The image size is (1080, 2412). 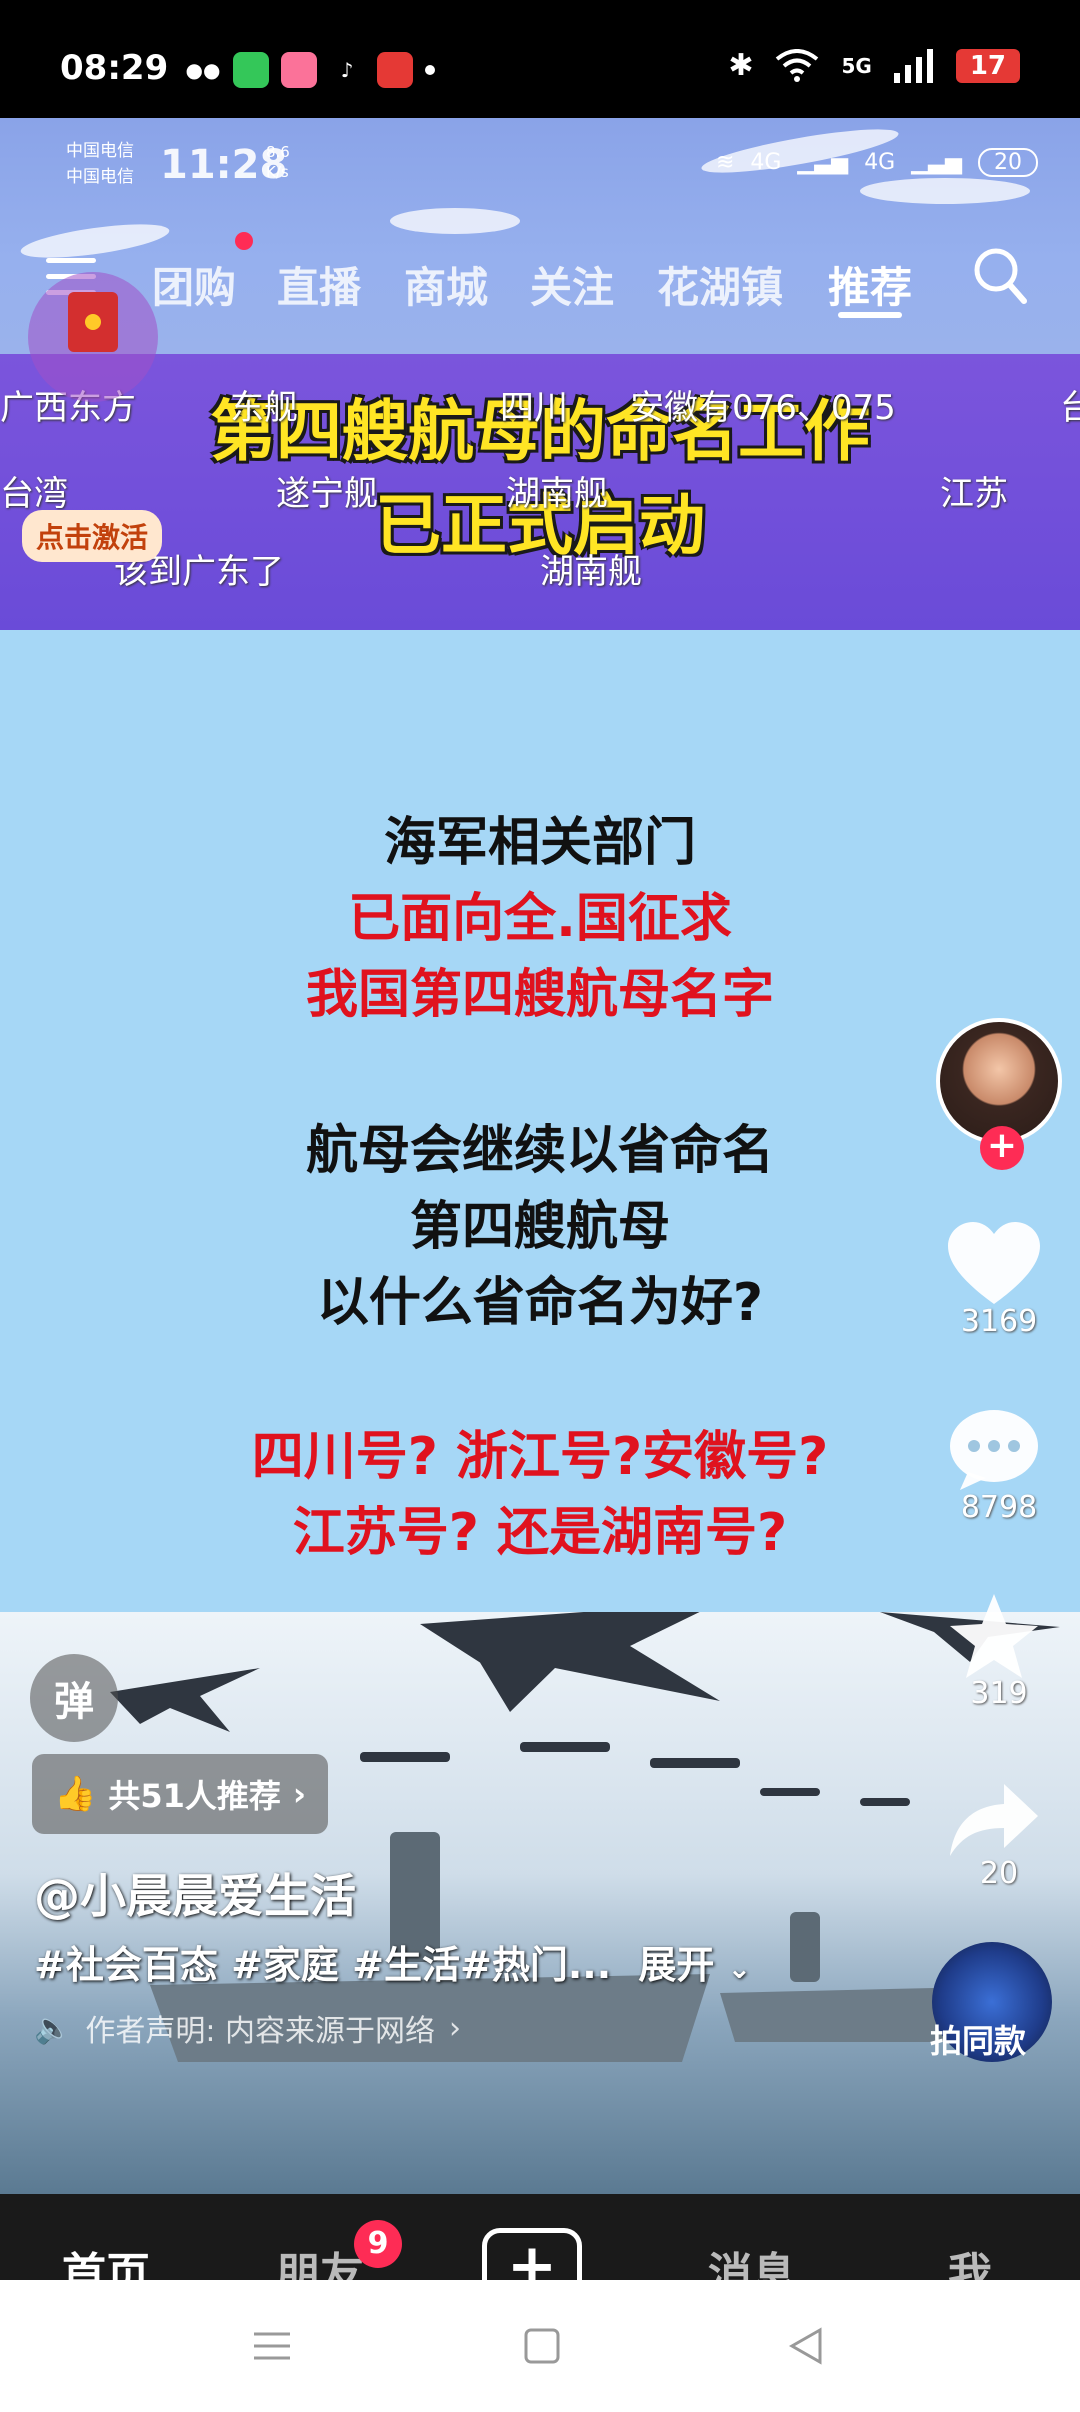 I want to click on favorite-button, so click(x=994, y=1636).